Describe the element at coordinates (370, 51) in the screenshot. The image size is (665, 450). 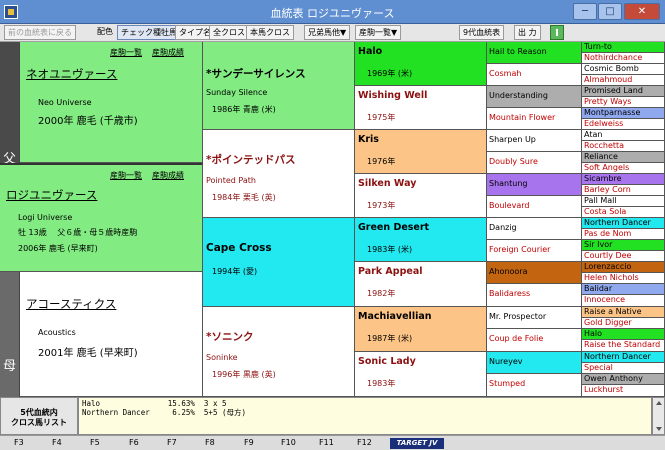
I see `gen3-name: Halo` at that location.